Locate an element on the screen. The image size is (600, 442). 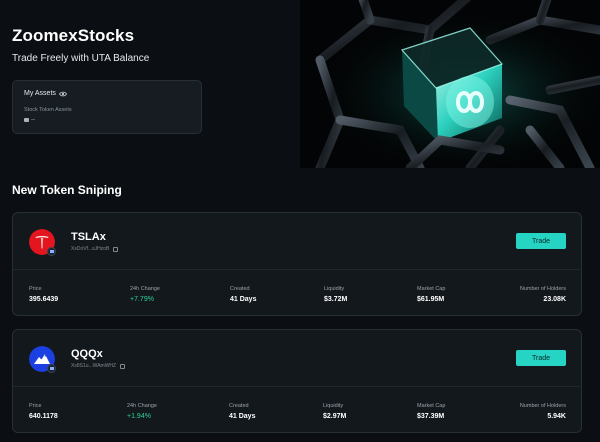
token-address: Xs8S1u...WAmWHZ is located at coordinates (98, 366).